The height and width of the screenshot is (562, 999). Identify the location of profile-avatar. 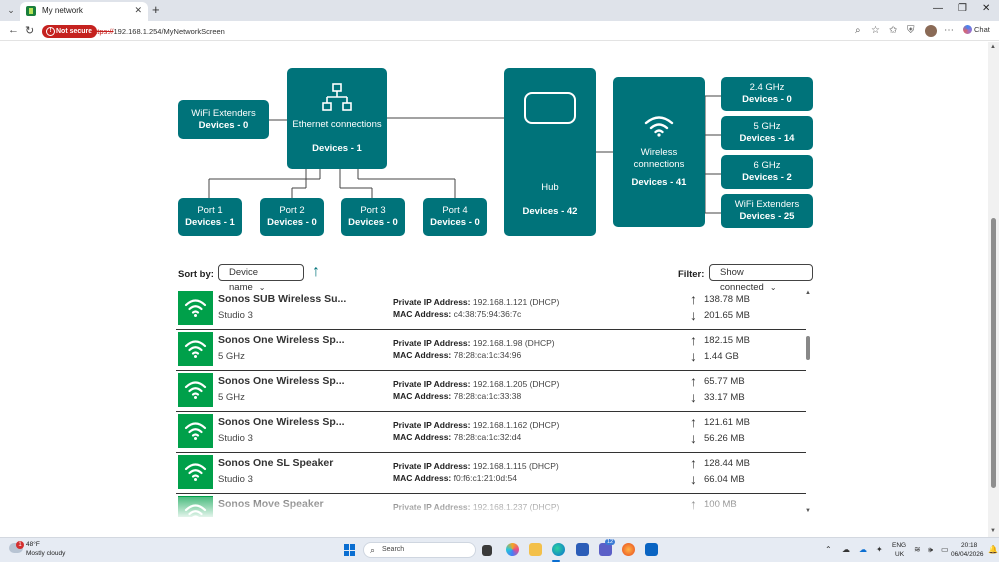
(931, 31).